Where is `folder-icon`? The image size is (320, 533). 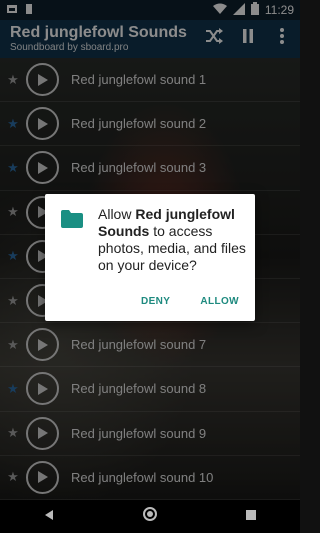
folder-icon is located at coordinates (72, 219).